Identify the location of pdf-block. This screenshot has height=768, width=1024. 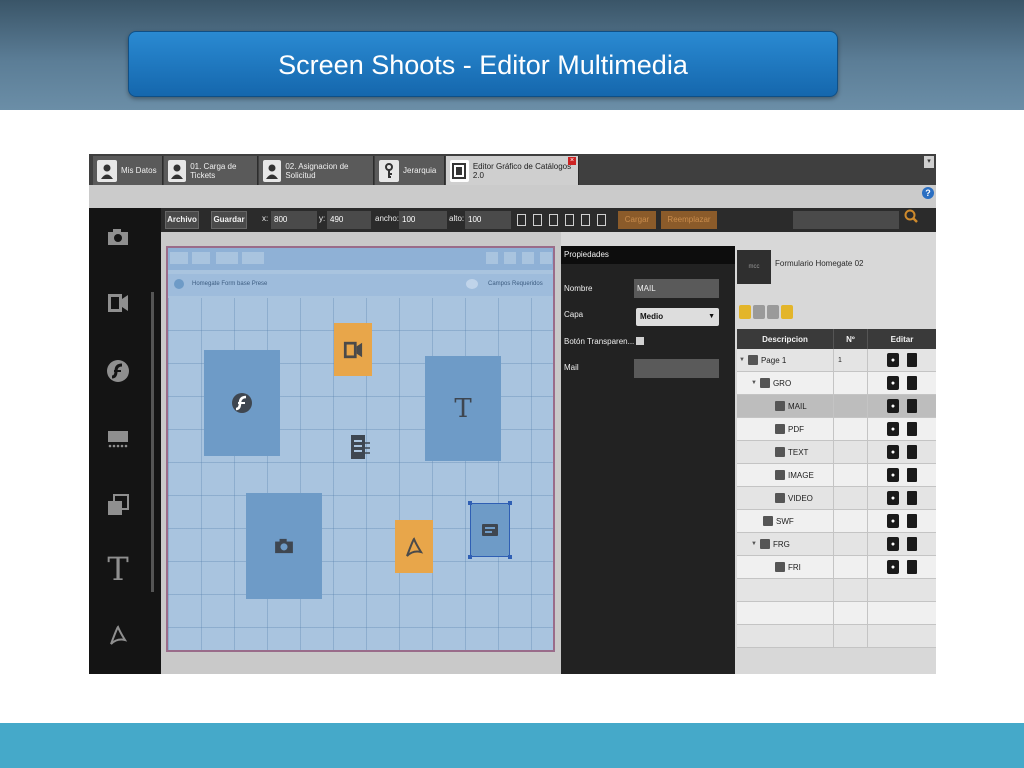
(414, 546).